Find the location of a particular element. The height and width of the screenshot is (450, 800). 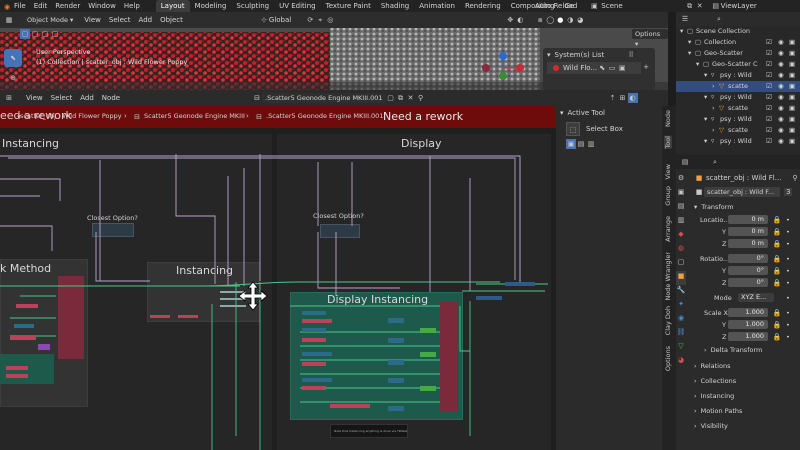

object-mode-dropdown: Object Mode ▾ is located at coordinates (50, 20).